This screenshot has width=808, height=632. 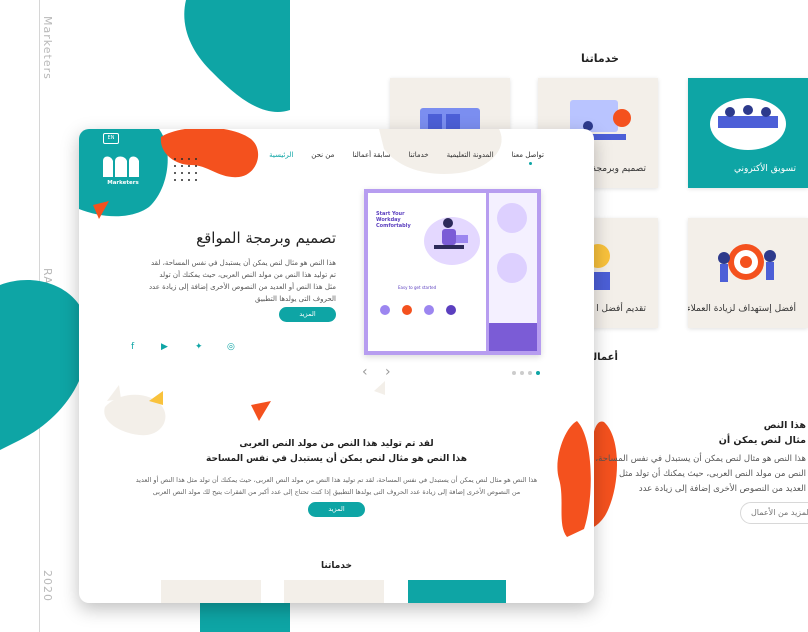 What do you see at coordinates (538, 373) in the screenshot?
I see `slider-dot-4-active` at bounding box center [538, 373].